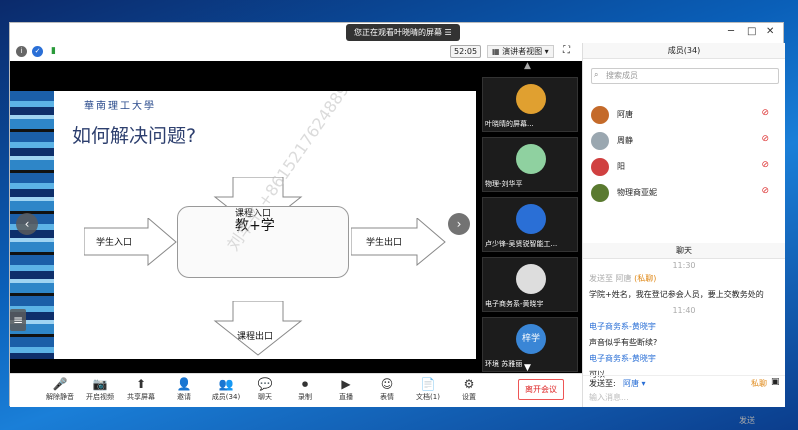 The image size is (798, 430). What do you see at coordinates (469, 384) in the screenshot?
I see `gear-icon: ⚙` at bounding box center [469, 384].